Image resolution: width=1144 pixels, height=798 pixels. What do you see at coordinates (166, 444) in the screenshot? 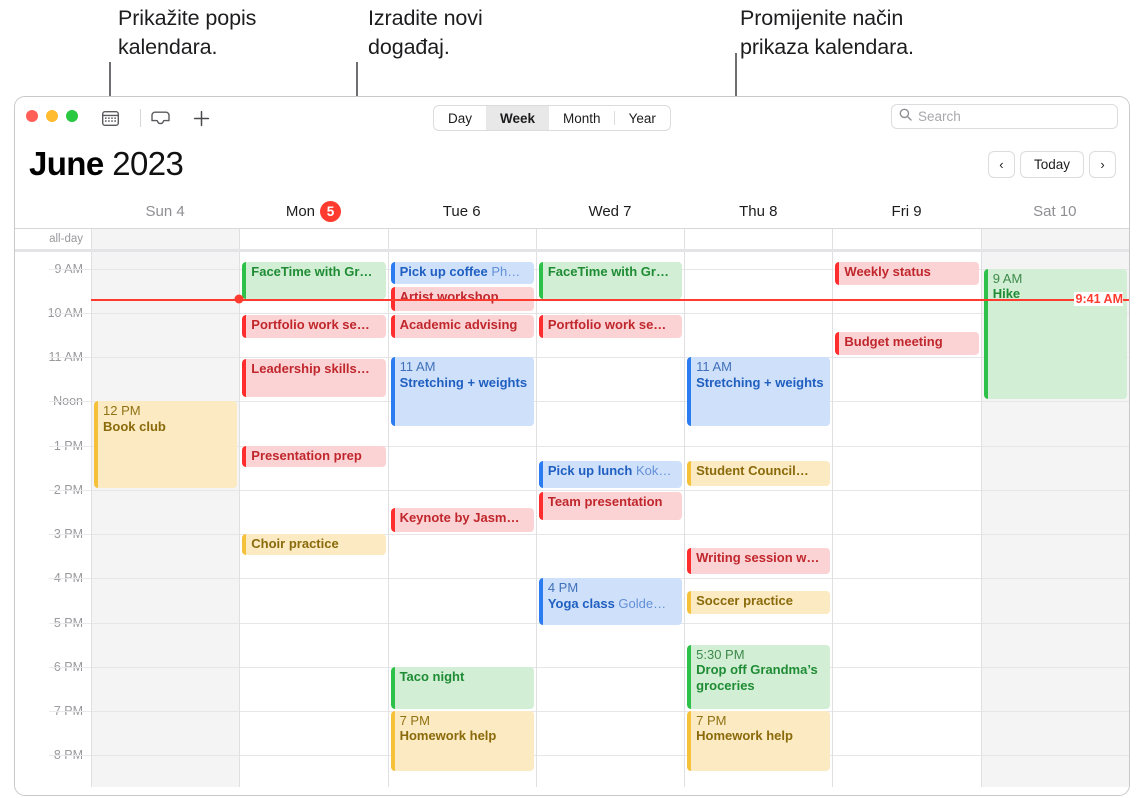
I see `calendar-event: 12 PM Book club` at bounding box center [166, 444].